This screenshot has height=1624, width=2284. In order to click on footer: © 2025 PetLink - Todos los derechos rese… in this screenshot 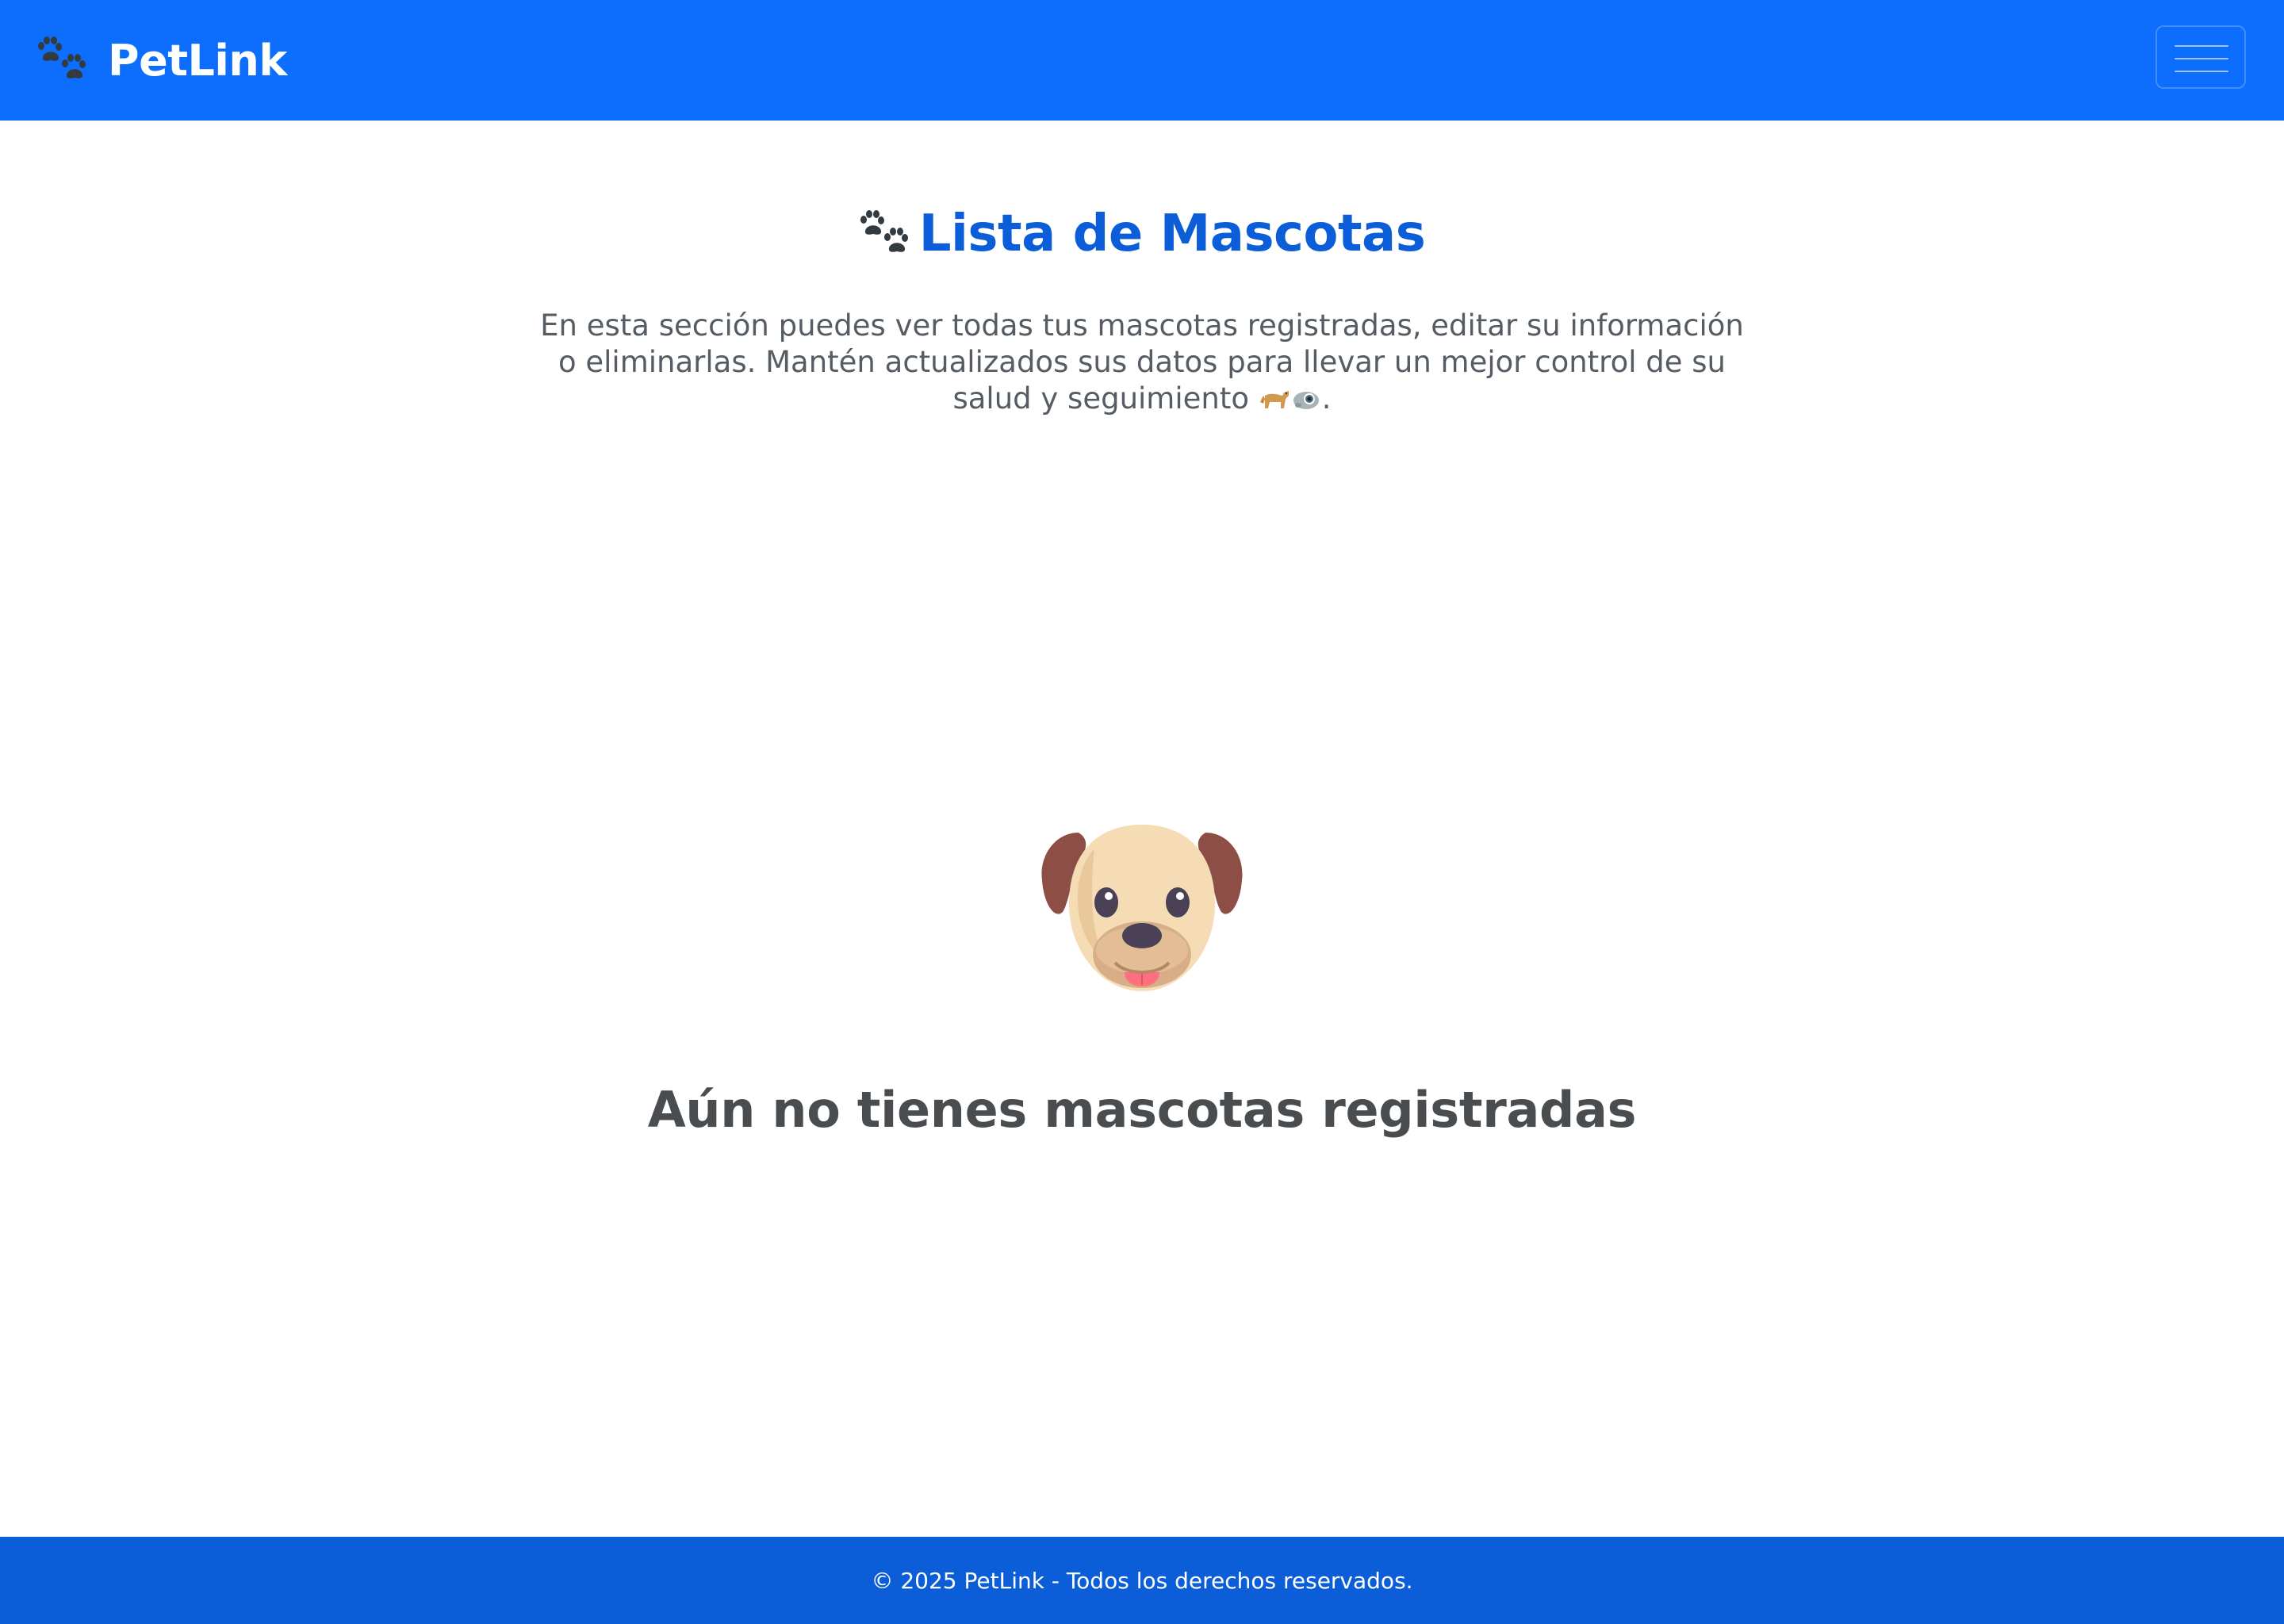, I will do `click(1142, 1580)`.